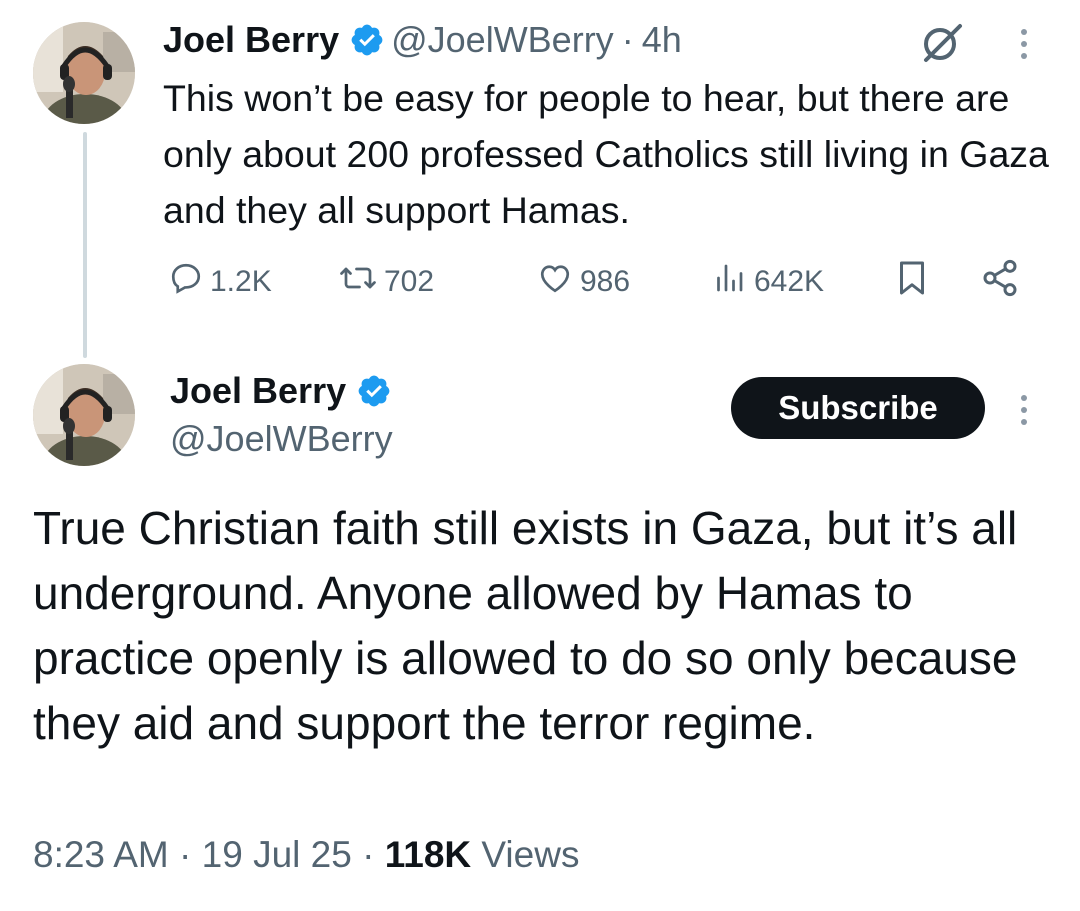 This screenshot has width=1080, height=911. Describe the element at coordinates (428, 854) in the screenshot. I see `views-count: 118K` at that location.